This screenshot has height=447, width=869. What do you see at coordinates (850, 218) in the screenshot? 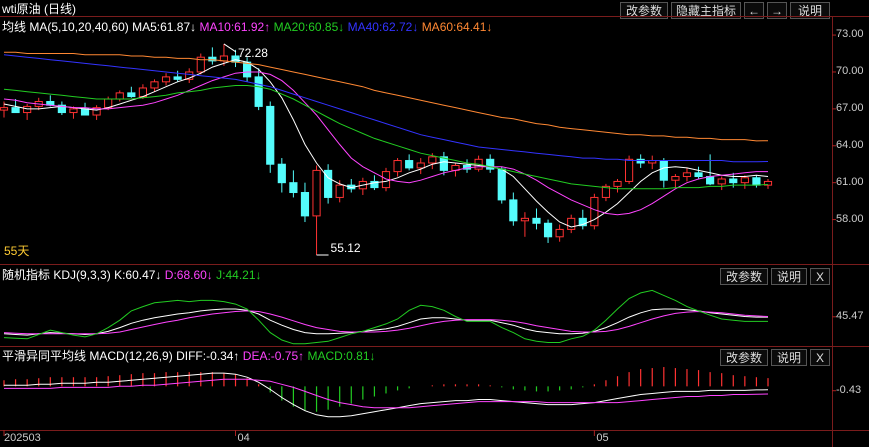
I see `main-axis-tick-label: 58.00` at bounding box center [850, 218].